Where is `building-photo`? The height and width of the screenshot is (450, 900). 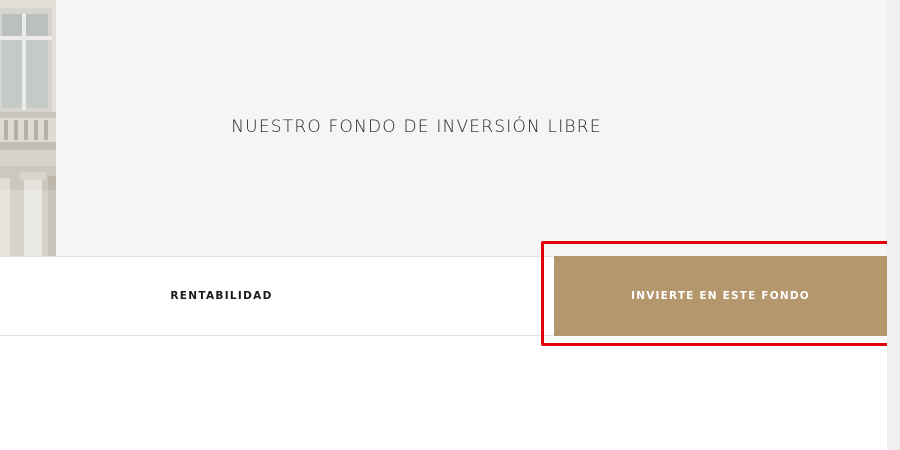 building-photo is located at coordinates (28, 128).